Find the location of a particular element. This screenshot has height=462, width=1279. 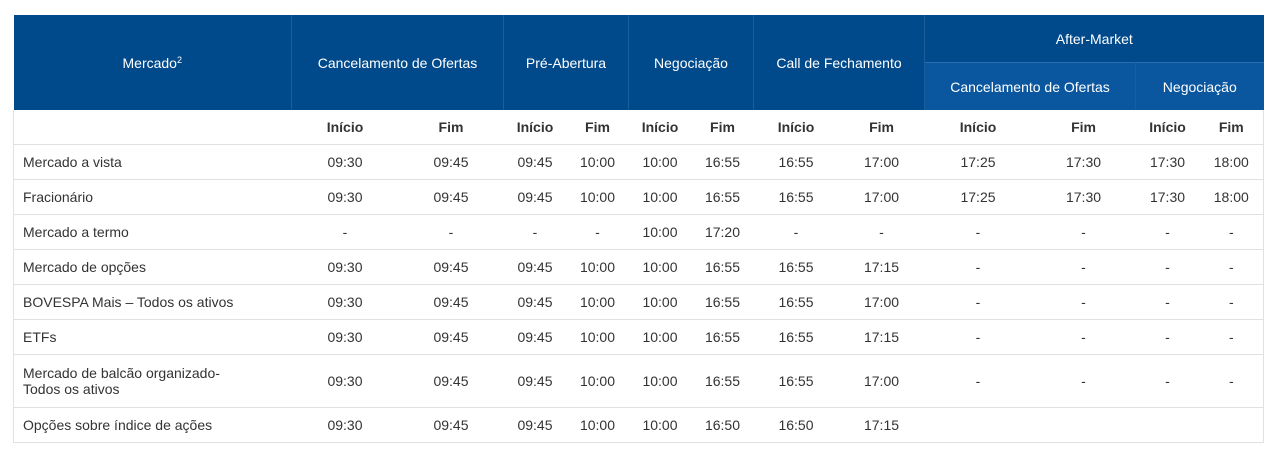

time-cell: 16:50 is located at coordinates (722, 425).